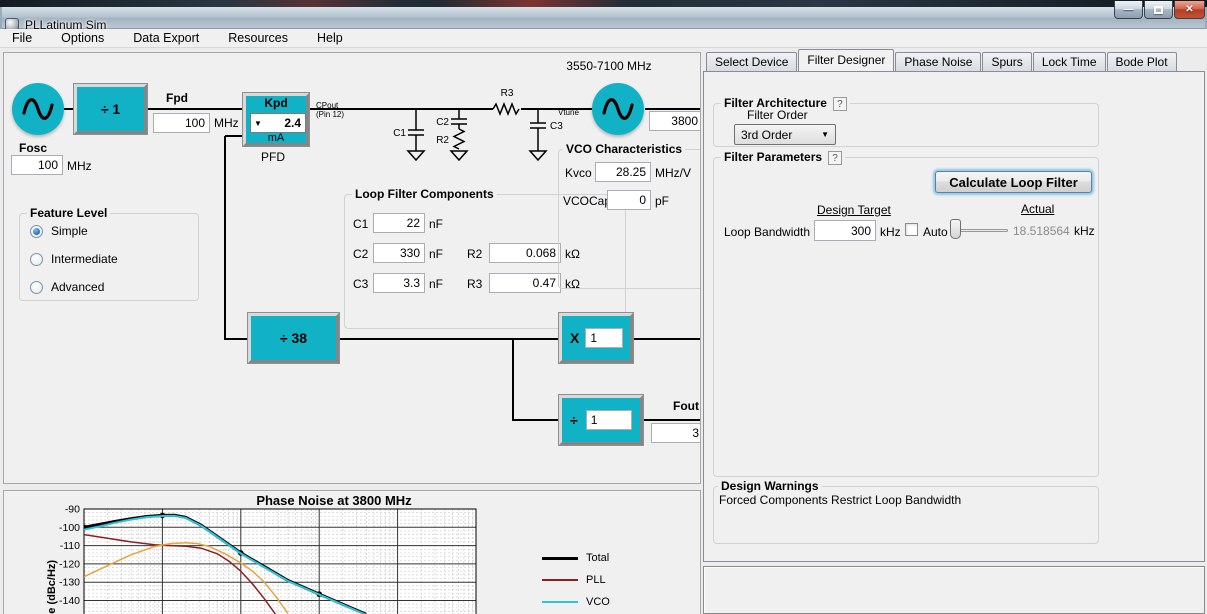 The width and height of the screenshot is (1207, 614). I want to click on right-bottom-panel, so click(954, 590).